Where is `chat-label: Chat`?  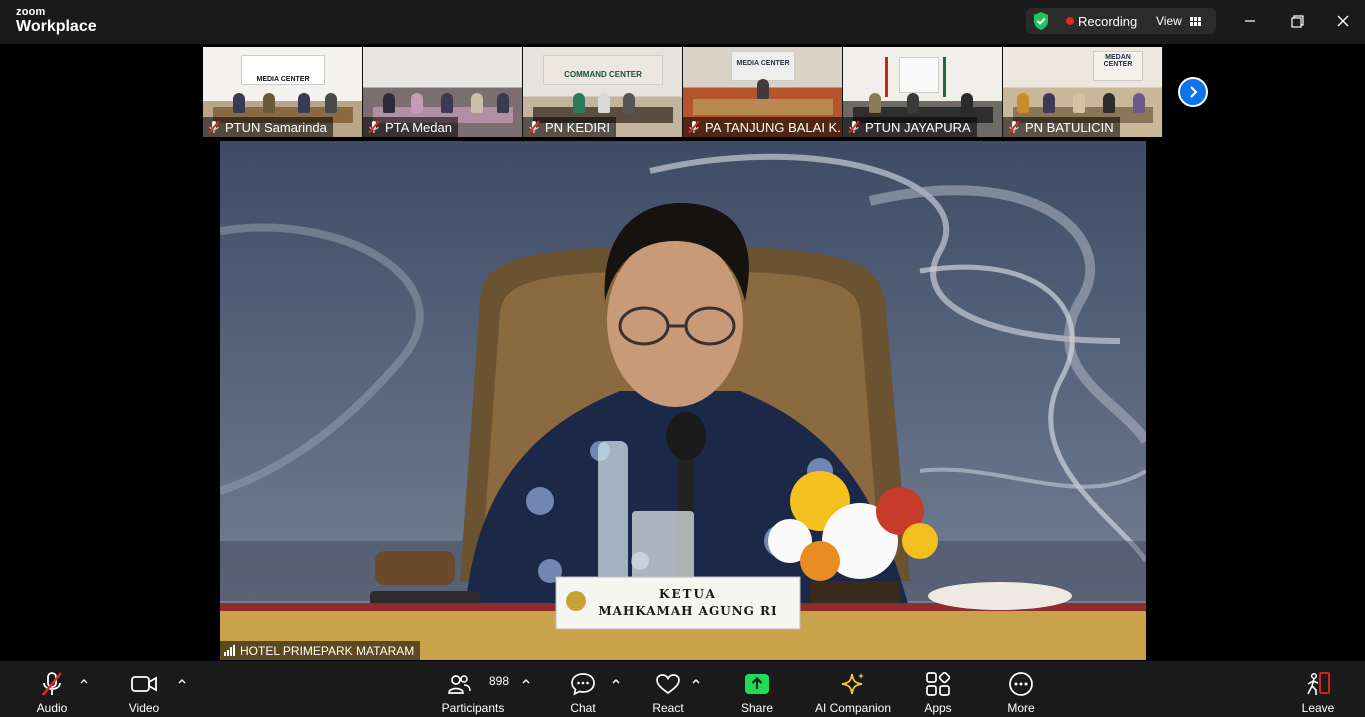 chat-label: Chat is located at coordinates (583, 708).